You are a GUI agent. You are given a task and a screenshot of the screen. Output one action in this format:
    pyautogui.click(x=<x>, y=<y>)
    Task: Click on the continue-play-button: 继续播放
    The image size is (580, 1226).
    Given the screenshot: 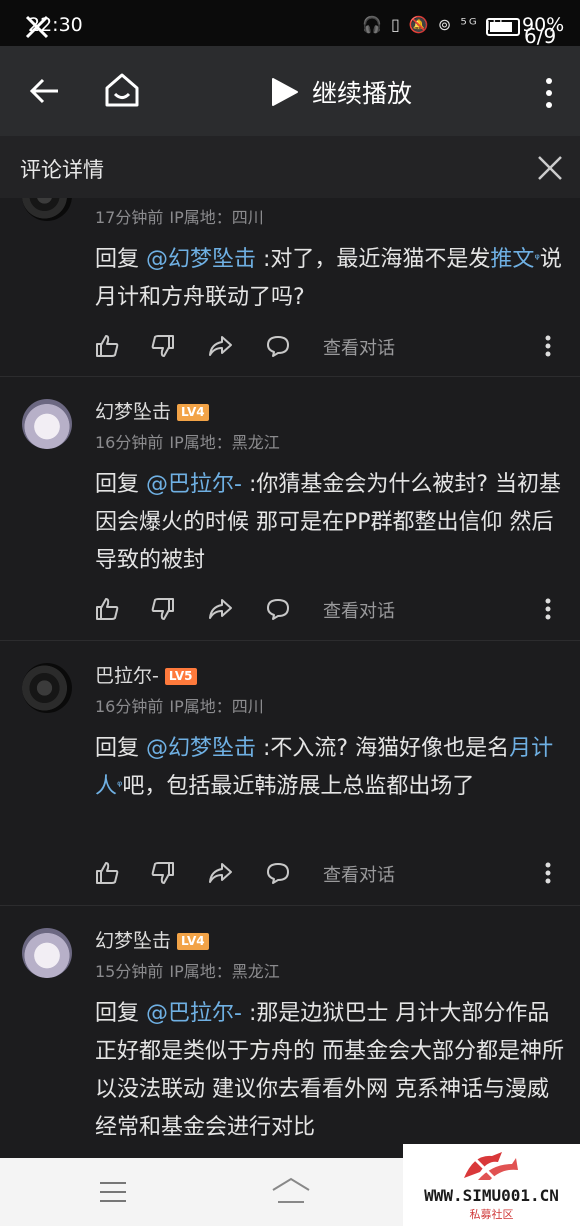 What is the action you would take?
    pyautogui.click(x=362, y=92)
    